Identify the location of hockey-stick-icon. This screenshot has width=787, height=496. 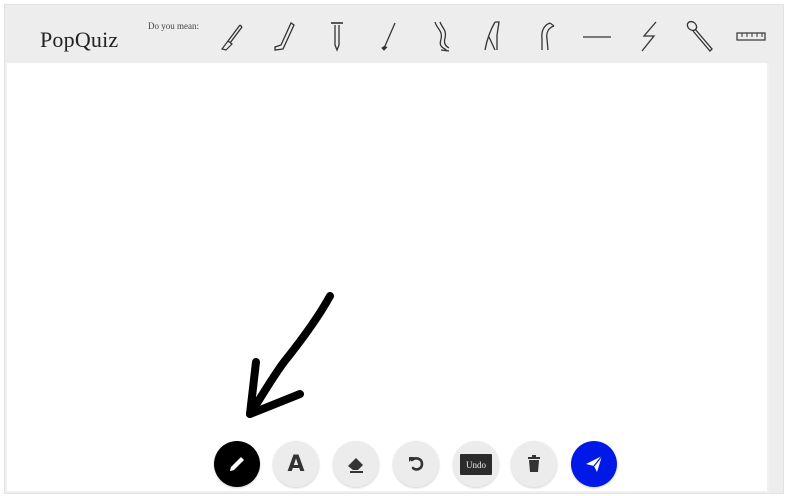
(284, 36).